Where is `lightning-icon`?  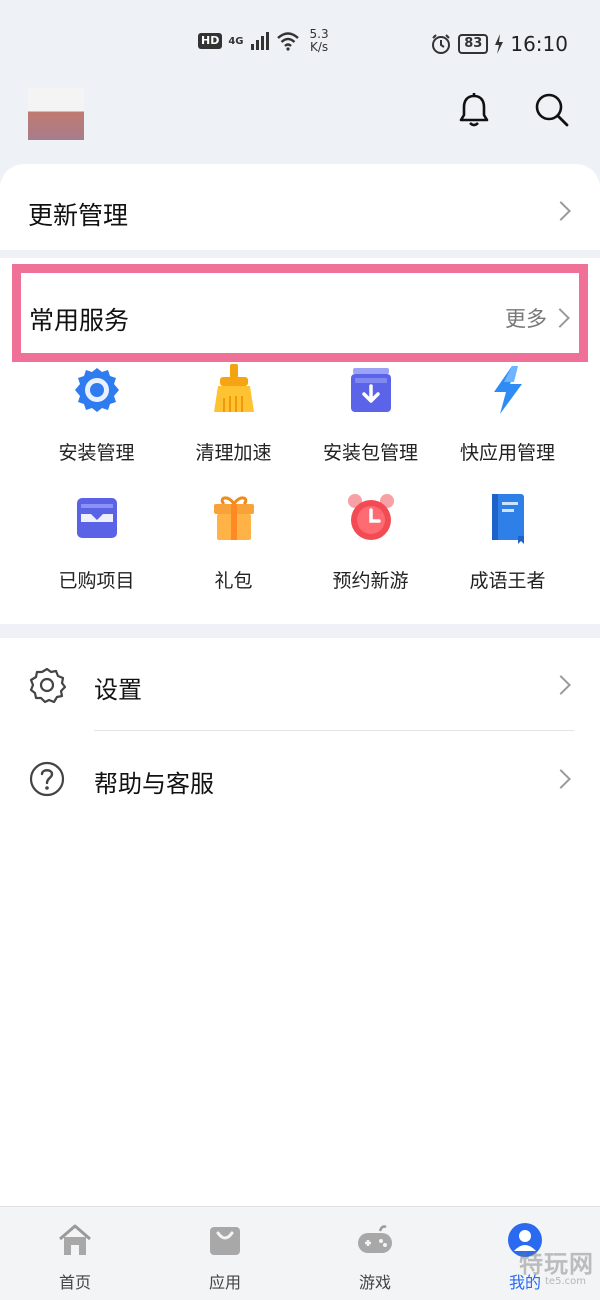
lightning-icon is located at coordinates (507, 390).